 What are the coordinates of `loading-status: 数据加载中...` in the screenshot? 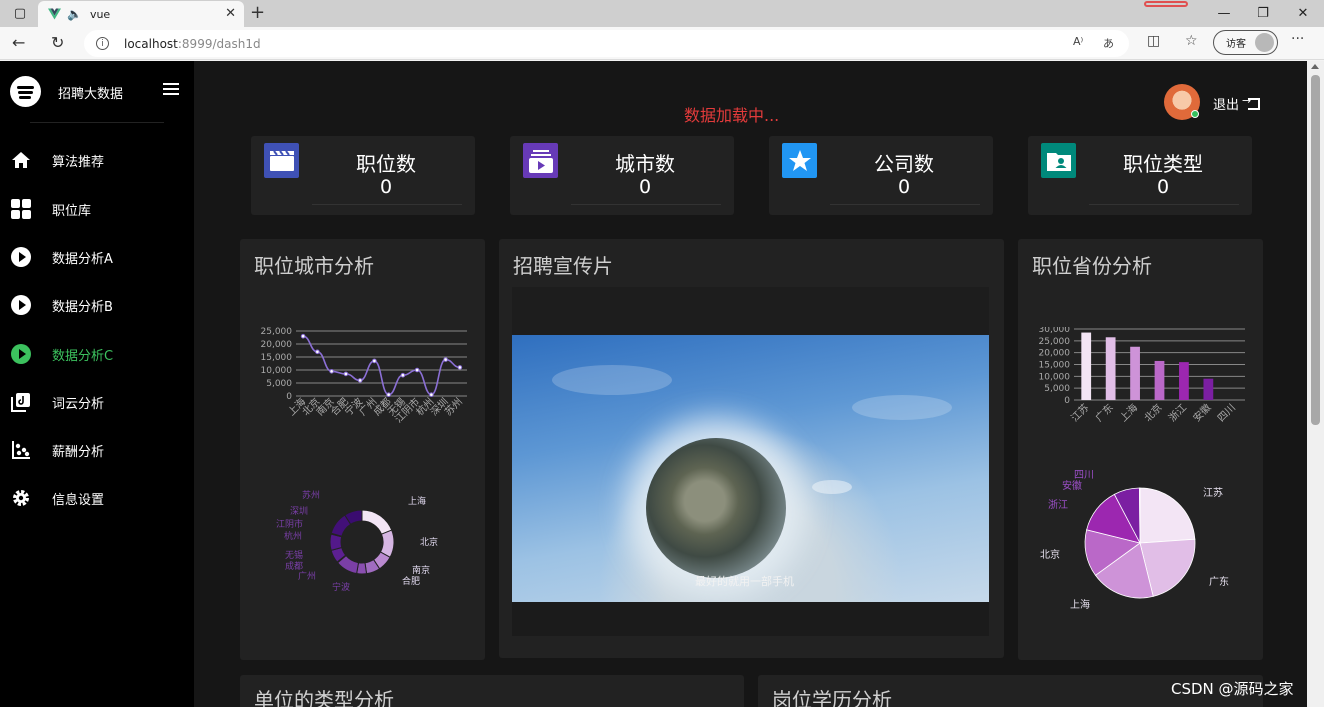 It's located at (732, 115).